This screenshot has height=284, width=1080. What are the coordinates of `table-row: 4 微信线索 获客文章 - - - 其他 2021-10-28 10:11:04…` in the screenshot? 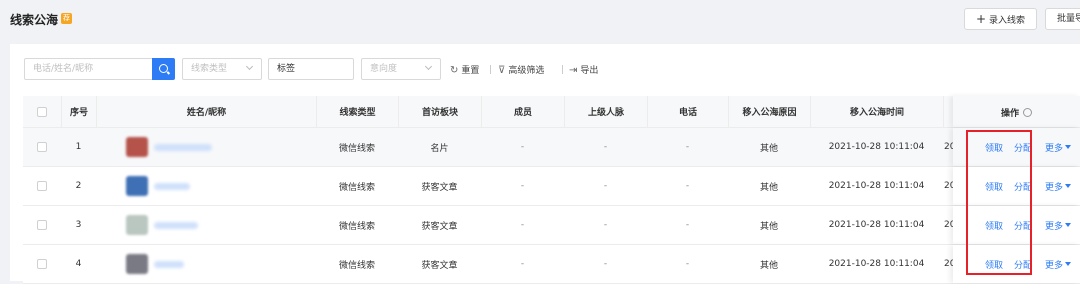 It's located at (551, 264).